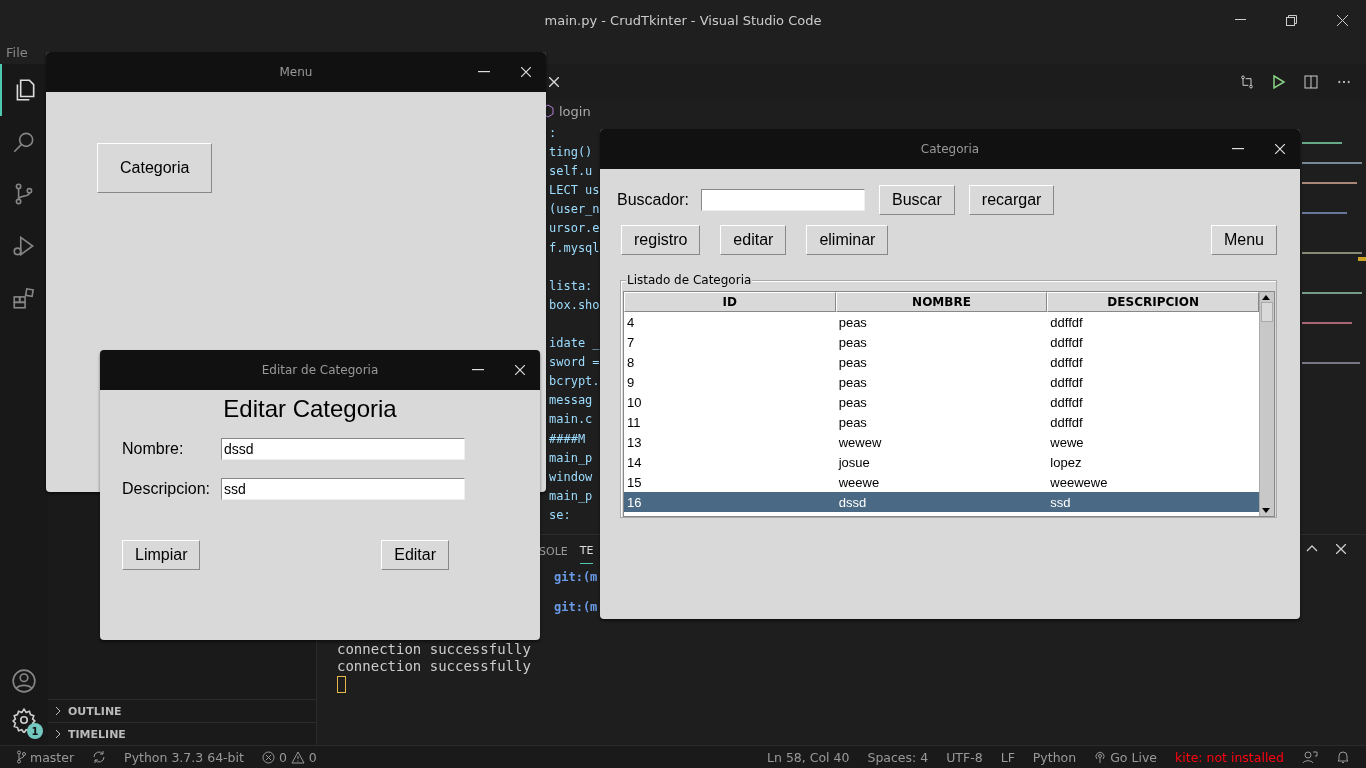 The width and height of the screenshot is (1366, 768). I want to click on sidebar-section: OUTLINE, so click(182, 710).